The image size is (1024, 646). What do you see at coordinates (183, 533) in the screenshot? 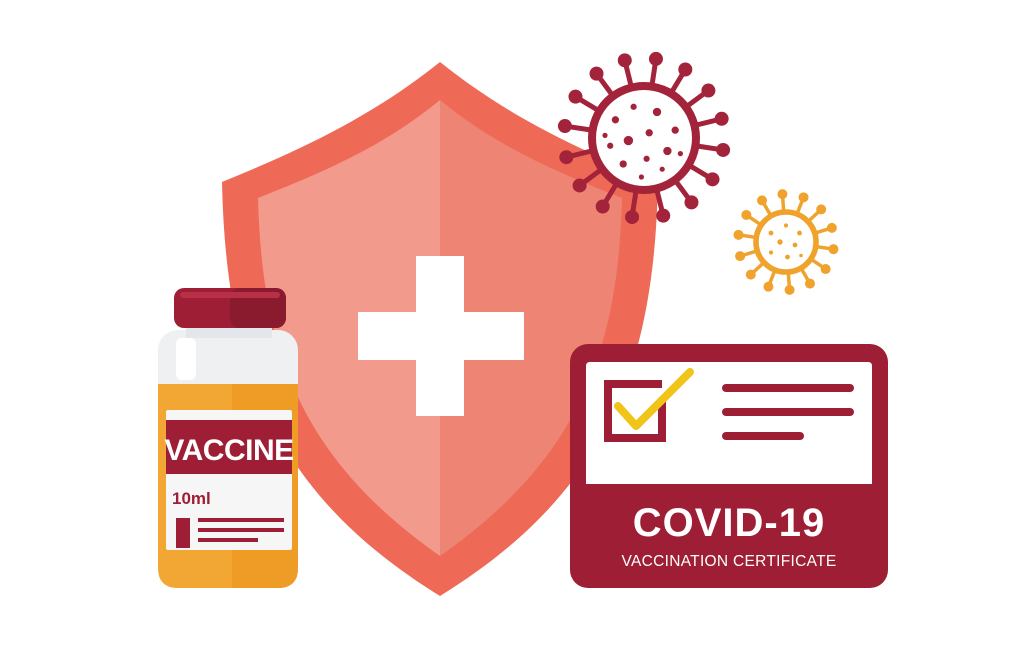
I see `vial-label-swatch` at bounding box center [183, 533].